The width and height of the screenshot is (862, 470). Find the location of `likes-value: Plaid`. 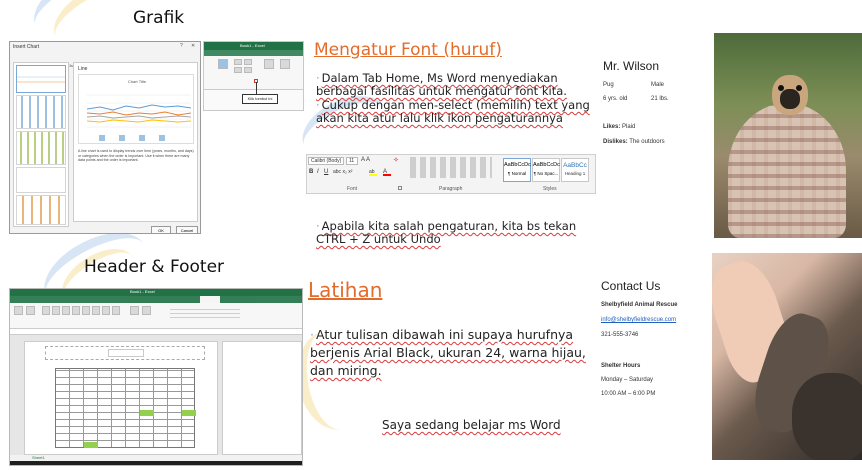

likes-value: Plaid is located at coordinates (629, 127).